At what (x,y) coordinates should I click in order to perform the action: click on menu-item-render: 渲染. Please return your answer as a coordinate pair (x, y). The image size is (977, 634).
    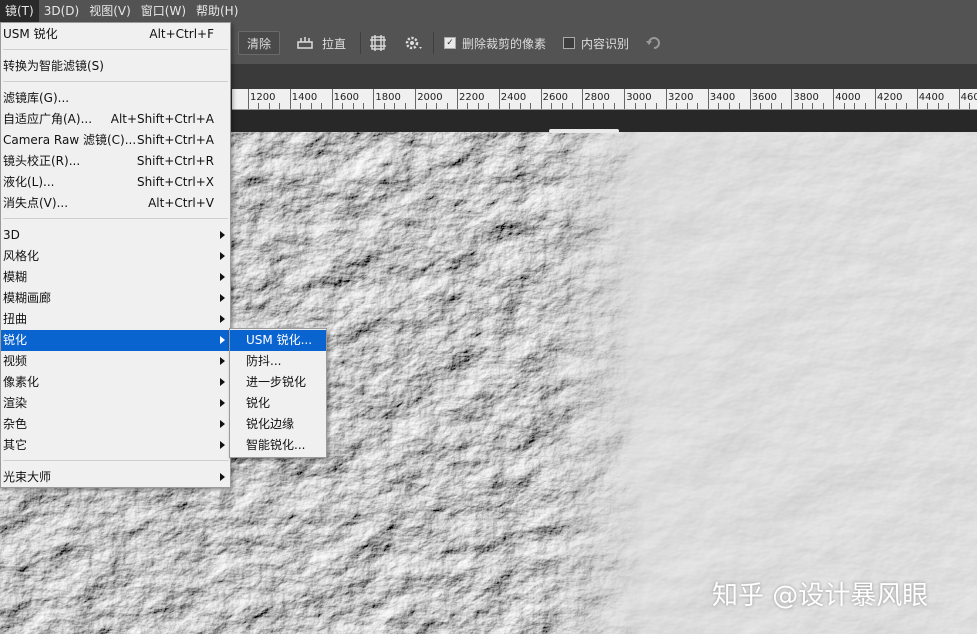
    Looking at the image, I should click on (115, 403).